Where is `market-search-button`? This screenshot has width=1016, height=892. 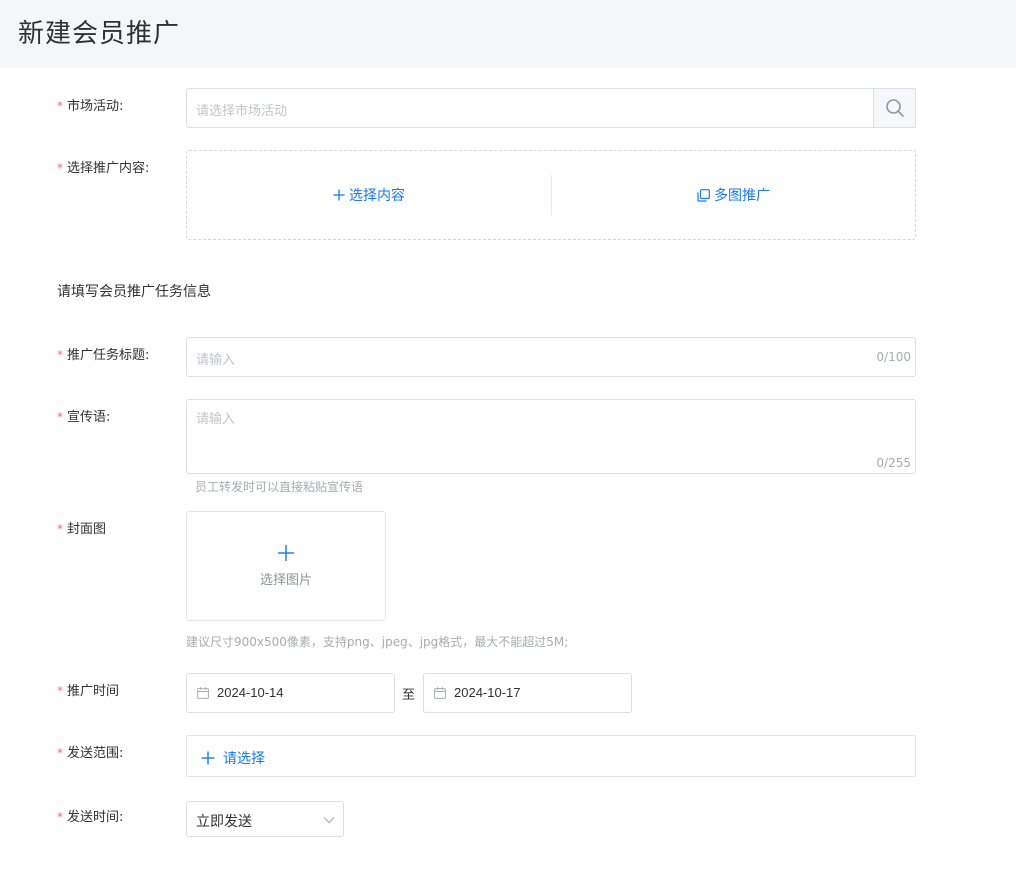 market-search-button is located at coordinates (894, 108).